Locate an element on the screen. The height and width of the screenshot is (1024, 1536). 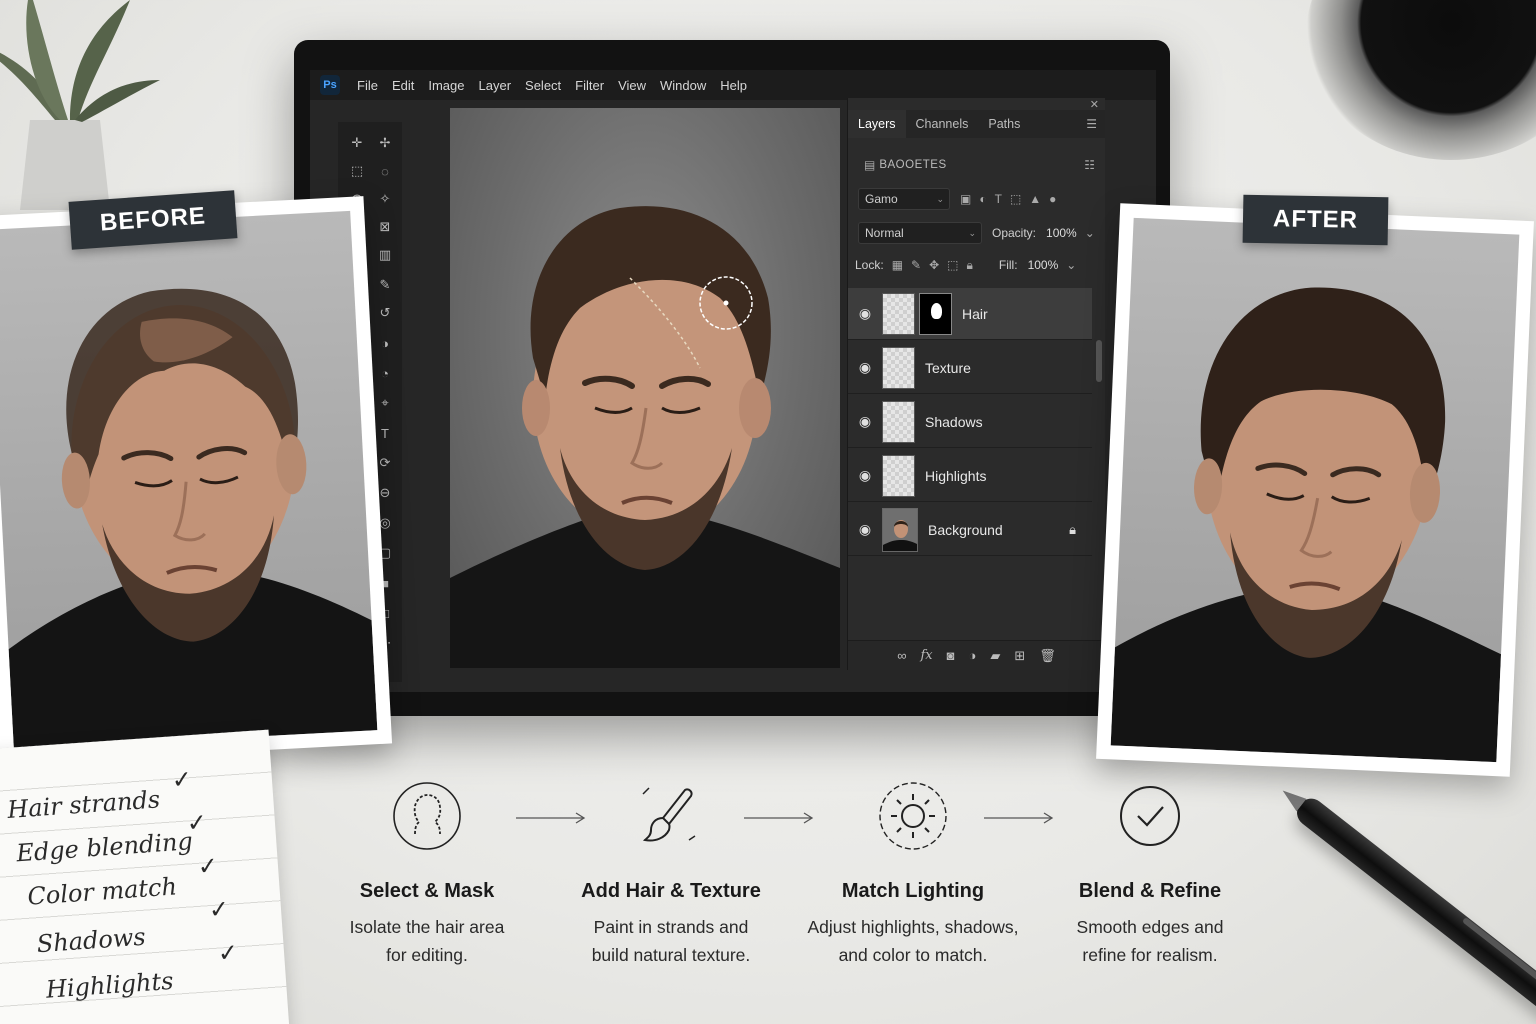
fill-chevron-icon: ⌄ is located at coordinates (1071, 265).